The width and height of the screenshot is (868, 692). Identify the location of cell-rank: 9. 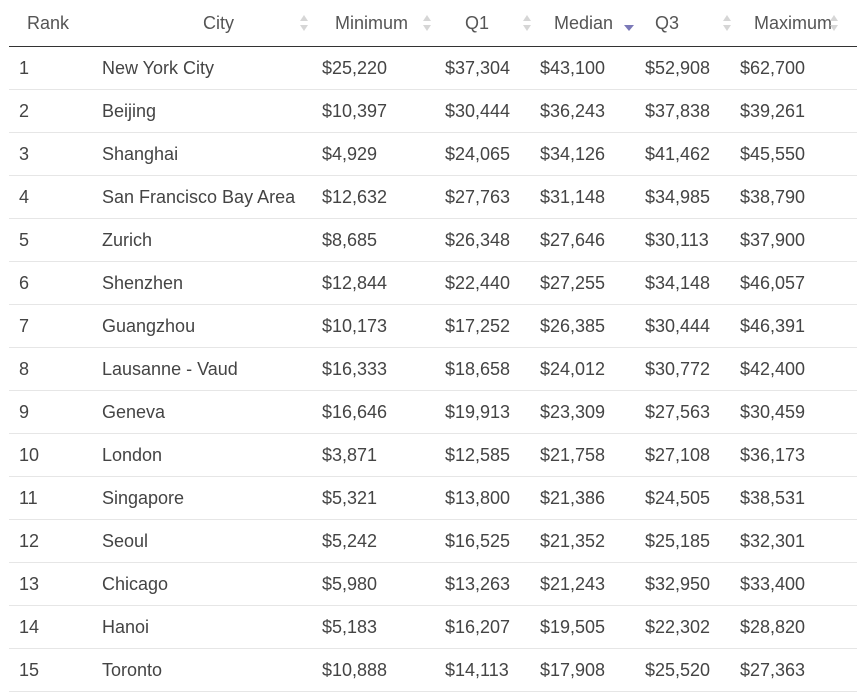
(55, 412).